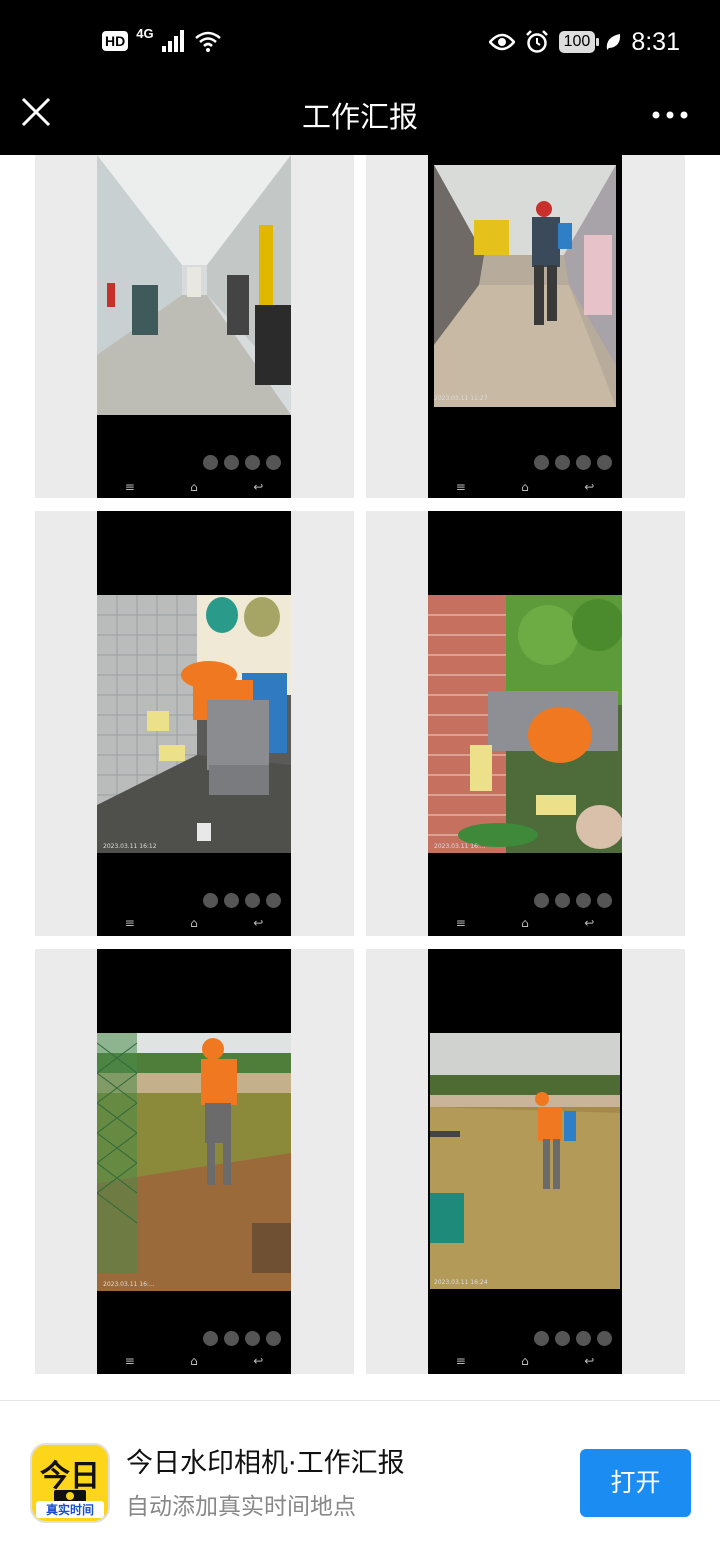 Image resolution: width=720 pixels, height=1561 pixels. I want to click on screenshot-tile-3: 2023.03.11 16:12 ≡ ⌂ ↩, so click(194, 723).